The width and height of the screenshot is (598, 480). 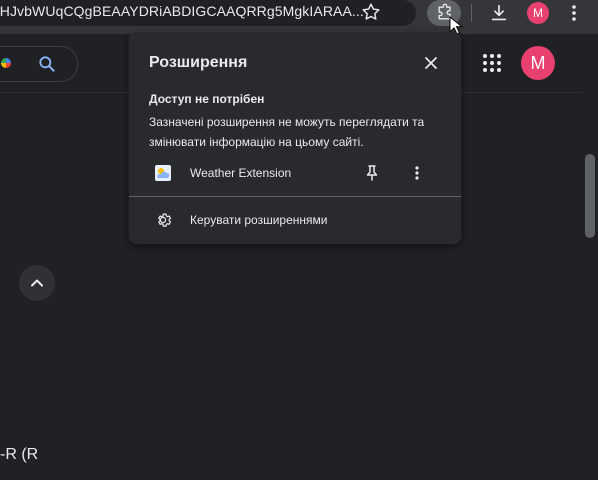 What do you see at coordinates (417, 175) in the screenshot?
I see `extension-more-icon` at bounding box center [417, 175].